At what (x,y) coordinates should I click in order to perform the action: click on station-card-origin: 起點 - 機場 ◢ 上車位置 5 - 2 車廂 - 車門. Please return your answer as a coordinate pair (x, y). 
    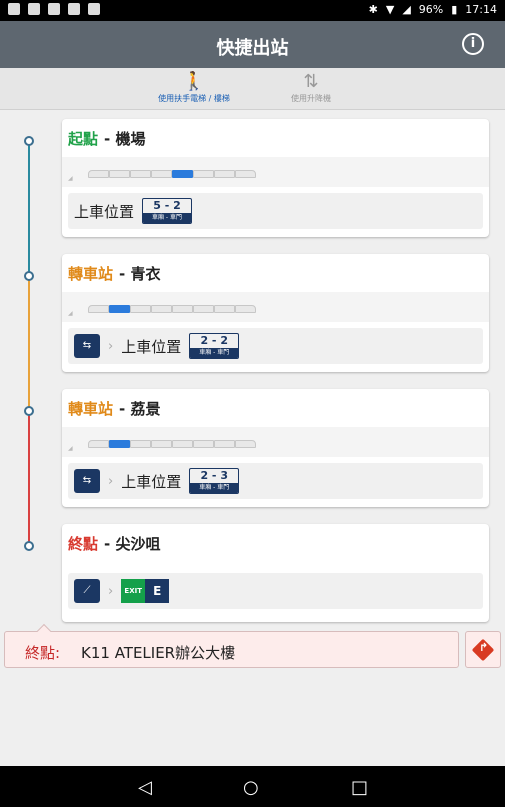
    Looking at the image, I should click on (275, 178).